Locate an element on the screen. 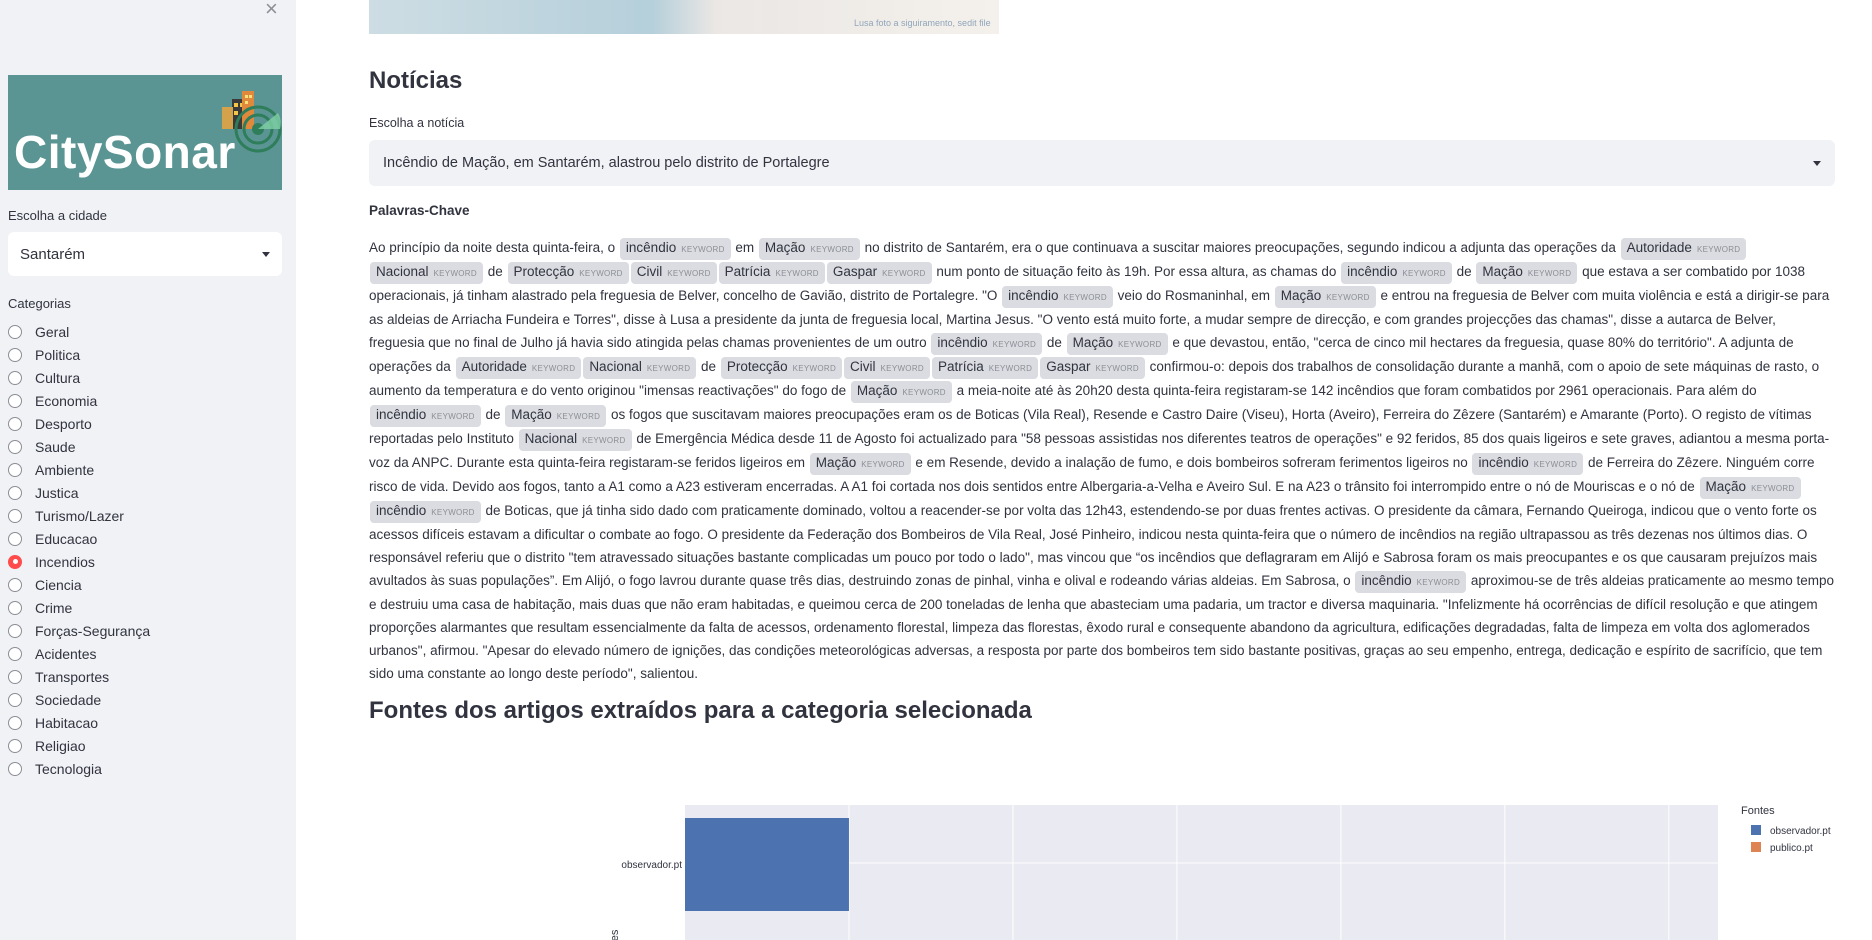 This screenshot has width=1872, height=940. radio-tecnologia: Tecnologia is located at coordinates (79, 768).